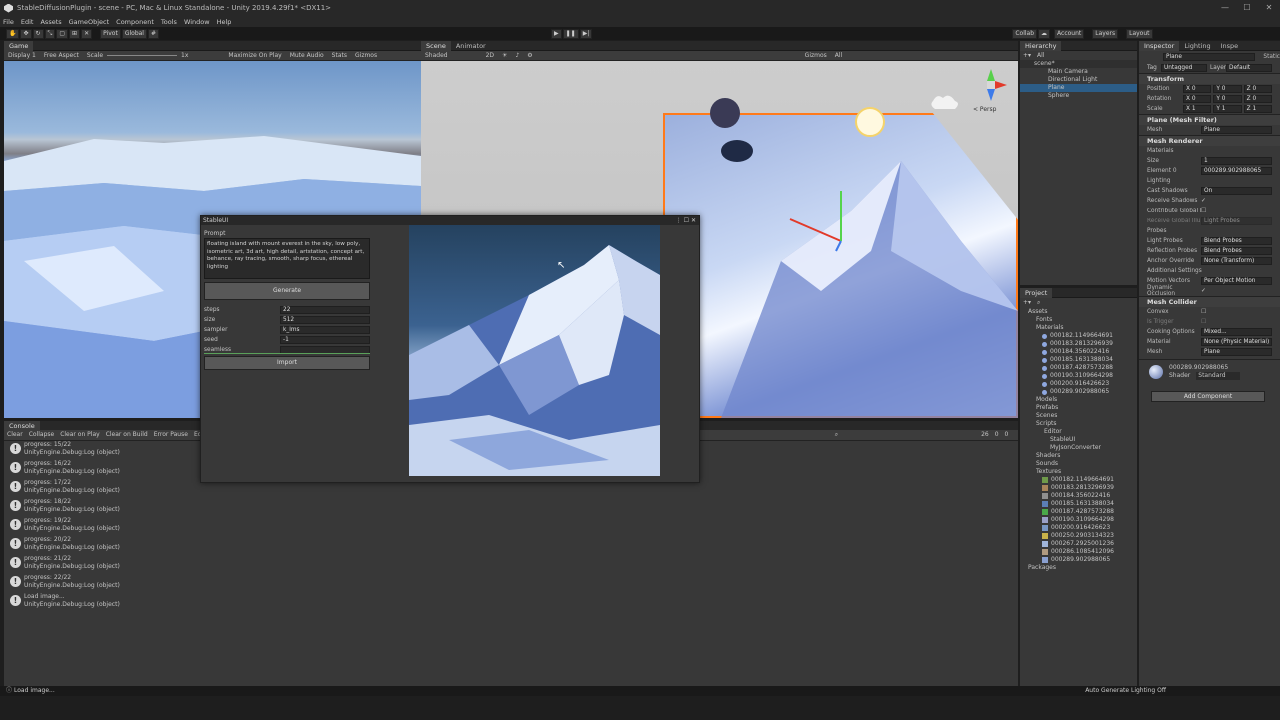 Image resolution: width=1280 pixels, height=720 pixels. Describe the element at coordinates (816, 56) in the screenshot. I see `scene-gizmos-dropdown: Gizmos` at that location.